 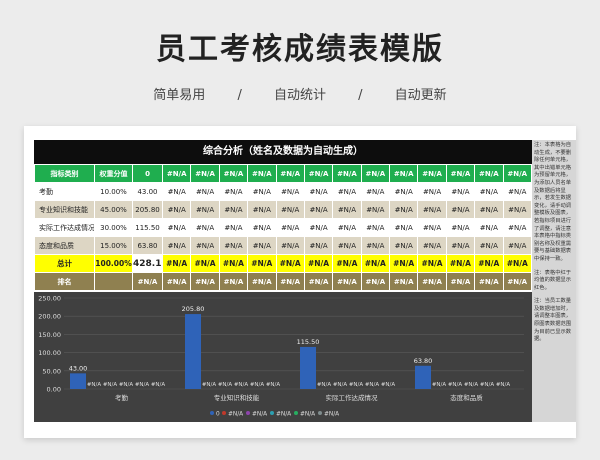 I want to click on cell: 实际工作达成情况, so click(x=64, y=227).